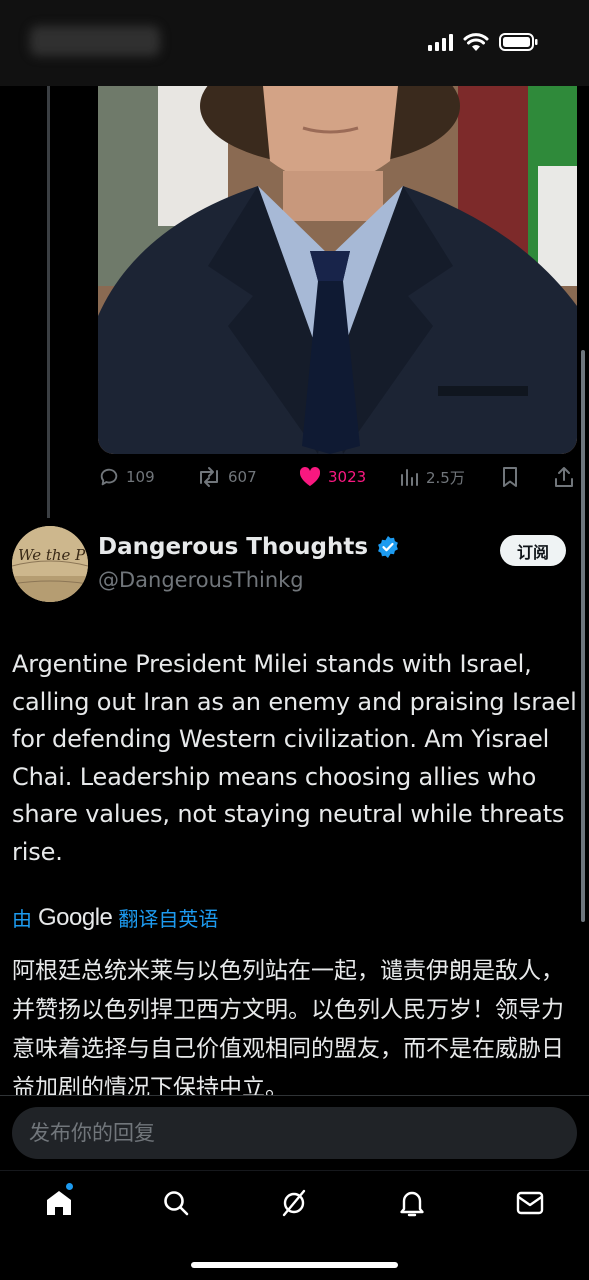  I want to click on tab-search, so click(176, 1203).